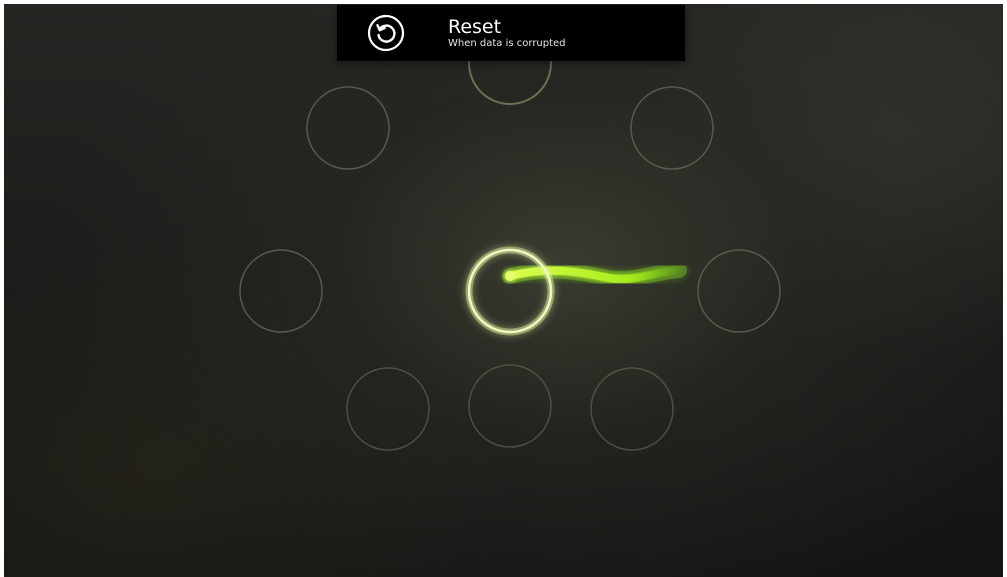 Image resolution: width=1007 pixels, height=577 pixels. Describe the element at coordinates (348, 128) in the screenshot. I see `gesture-target-up-left` at that location.